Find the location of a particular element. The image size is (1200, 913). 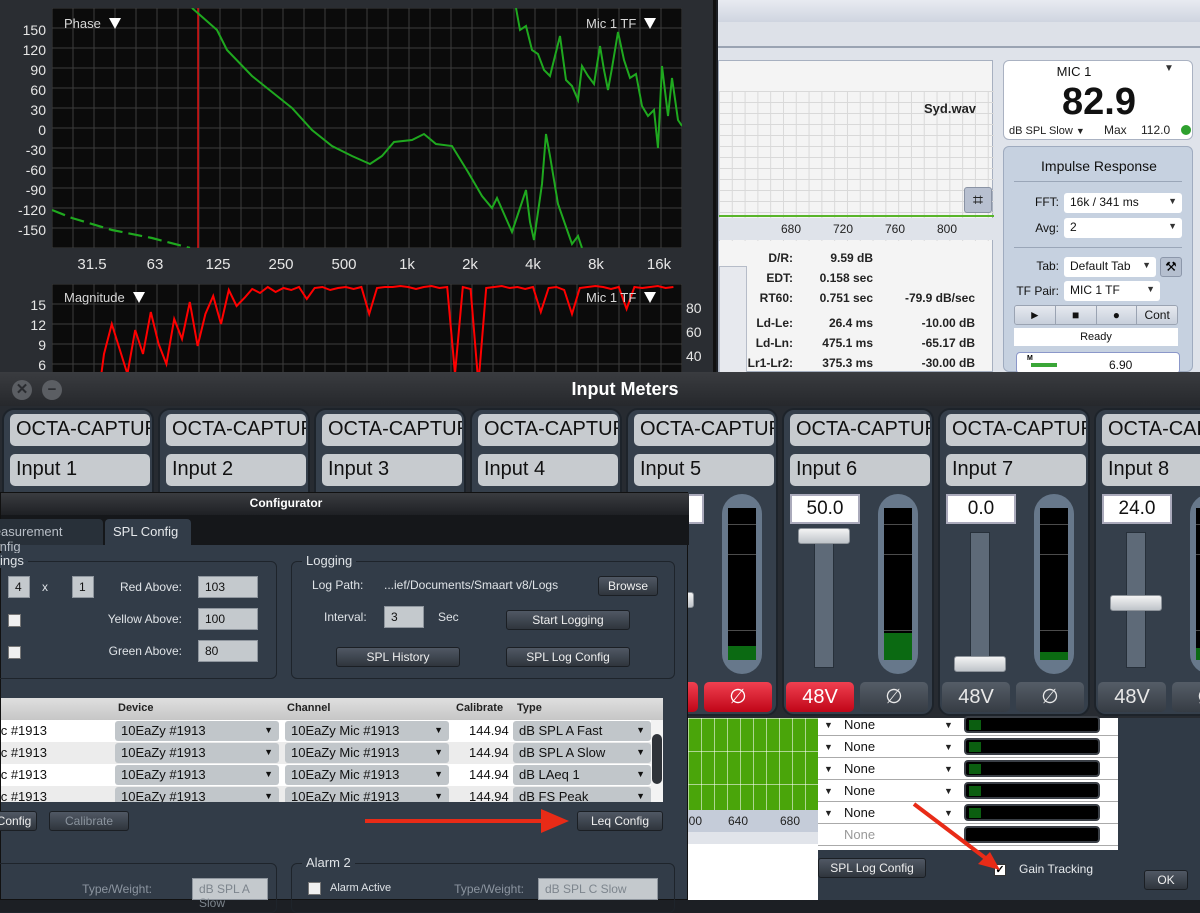

column-header-type: Type is located at coordinates (529, 708).